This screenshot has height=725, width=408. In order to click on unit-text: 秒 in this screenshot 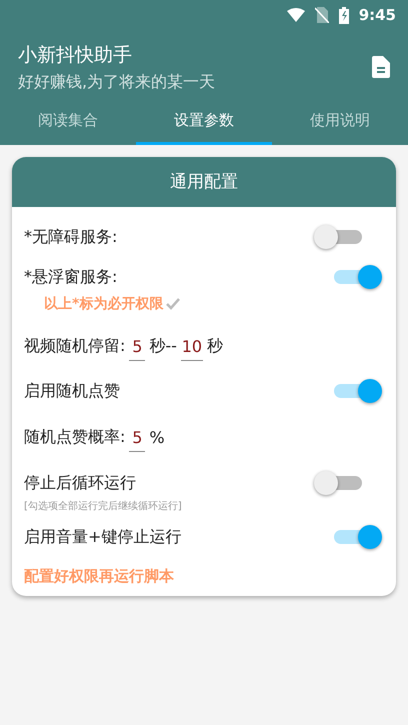, I will do `click(214, 346)`.